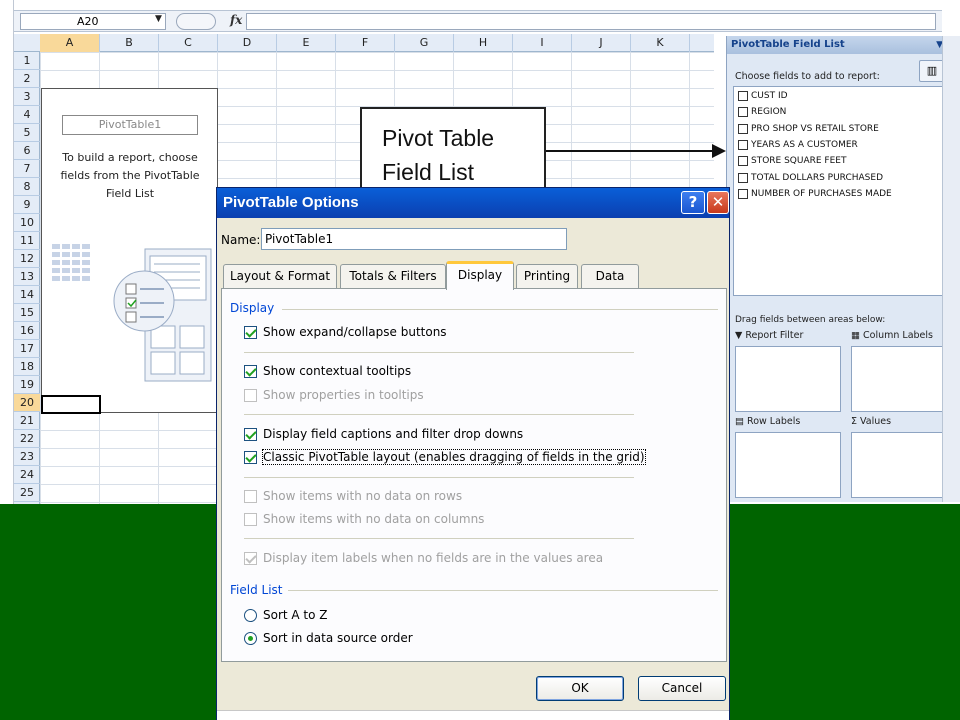  I want to click on field-list-item: CUST ID, so click(763, 96).